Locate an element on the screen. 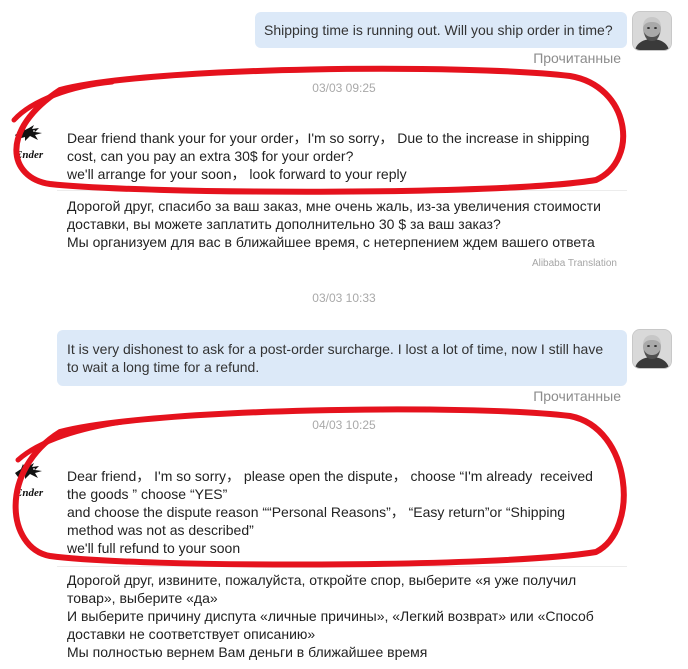  translation-text-line: доставки не соответствует описанию» is located at coordinates (191, 634).